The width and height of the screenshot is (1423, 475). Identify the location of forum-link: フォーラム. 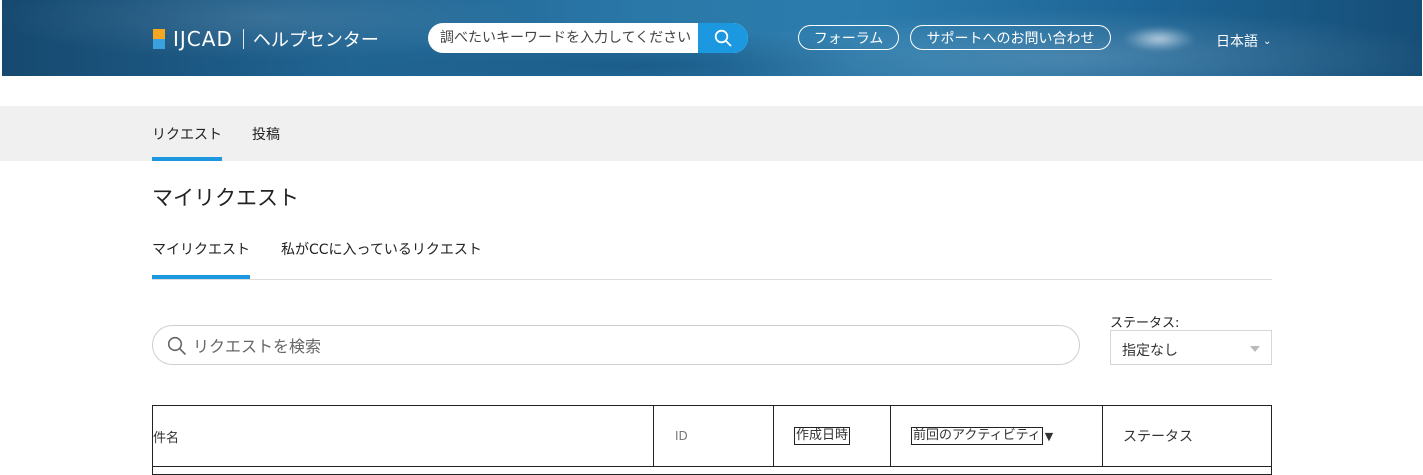
(848, 37).